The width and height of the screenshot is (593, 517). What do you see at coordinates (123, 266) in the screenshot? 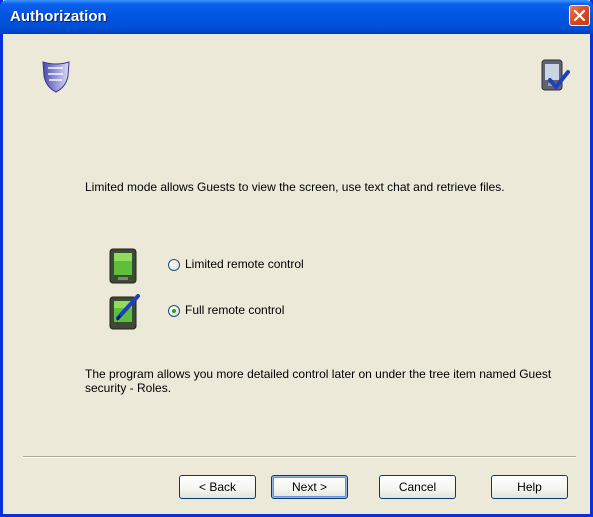
I see `pda-icon` at bounding box center [123, 266].